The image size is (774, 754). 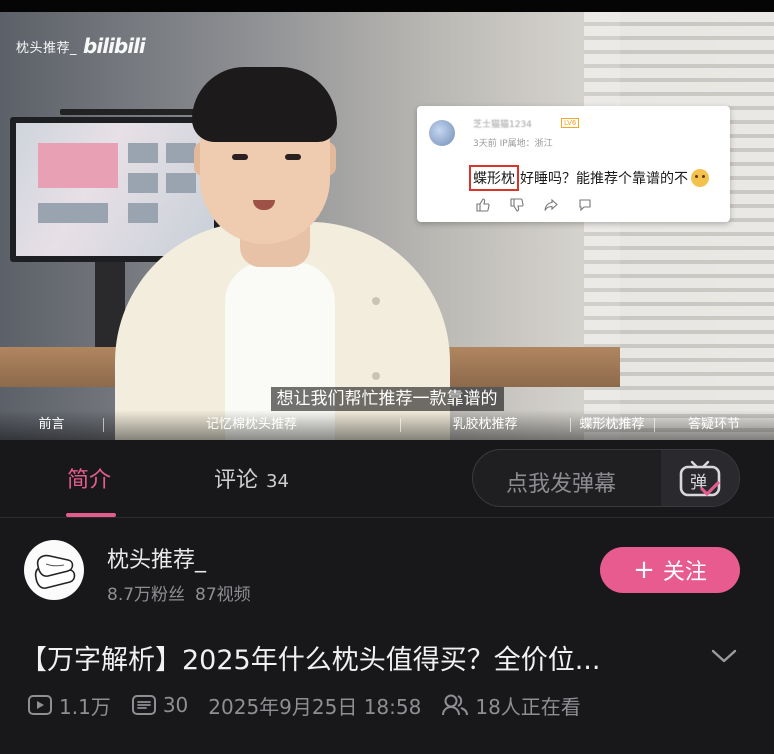 I want to click on chapter-bar: 前言 记忆棉枕头推荐 乳胶枕推荐 蝶形枕推荐 答疑环节, so click(x=387, y=425).